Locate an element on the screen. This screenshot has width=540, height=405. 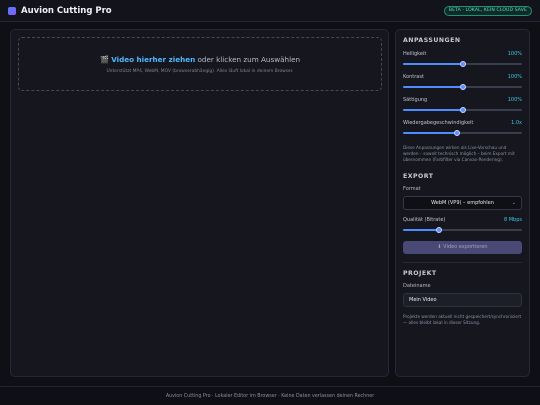
saturation-row: Sättigung 100% is located at coordinates (462, 100).